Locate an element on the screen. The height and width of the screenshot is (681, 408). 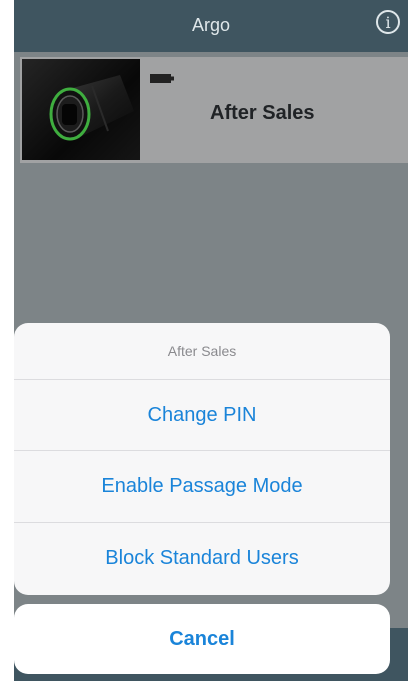
device-image is located at coordinates (81, 109).